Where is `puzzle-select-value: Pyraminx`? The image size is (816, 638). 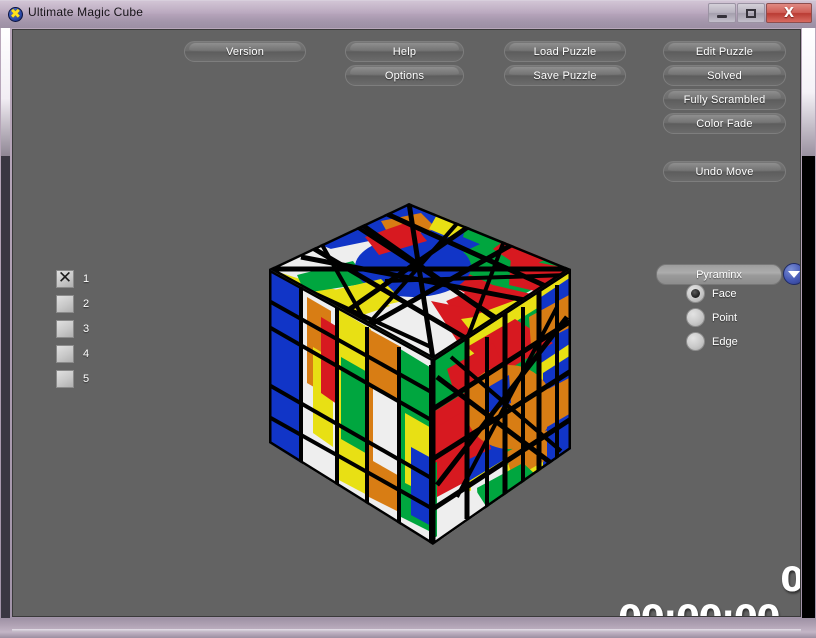
puzzle-select-value: Pyraminx is located at coordinates (719, 274).